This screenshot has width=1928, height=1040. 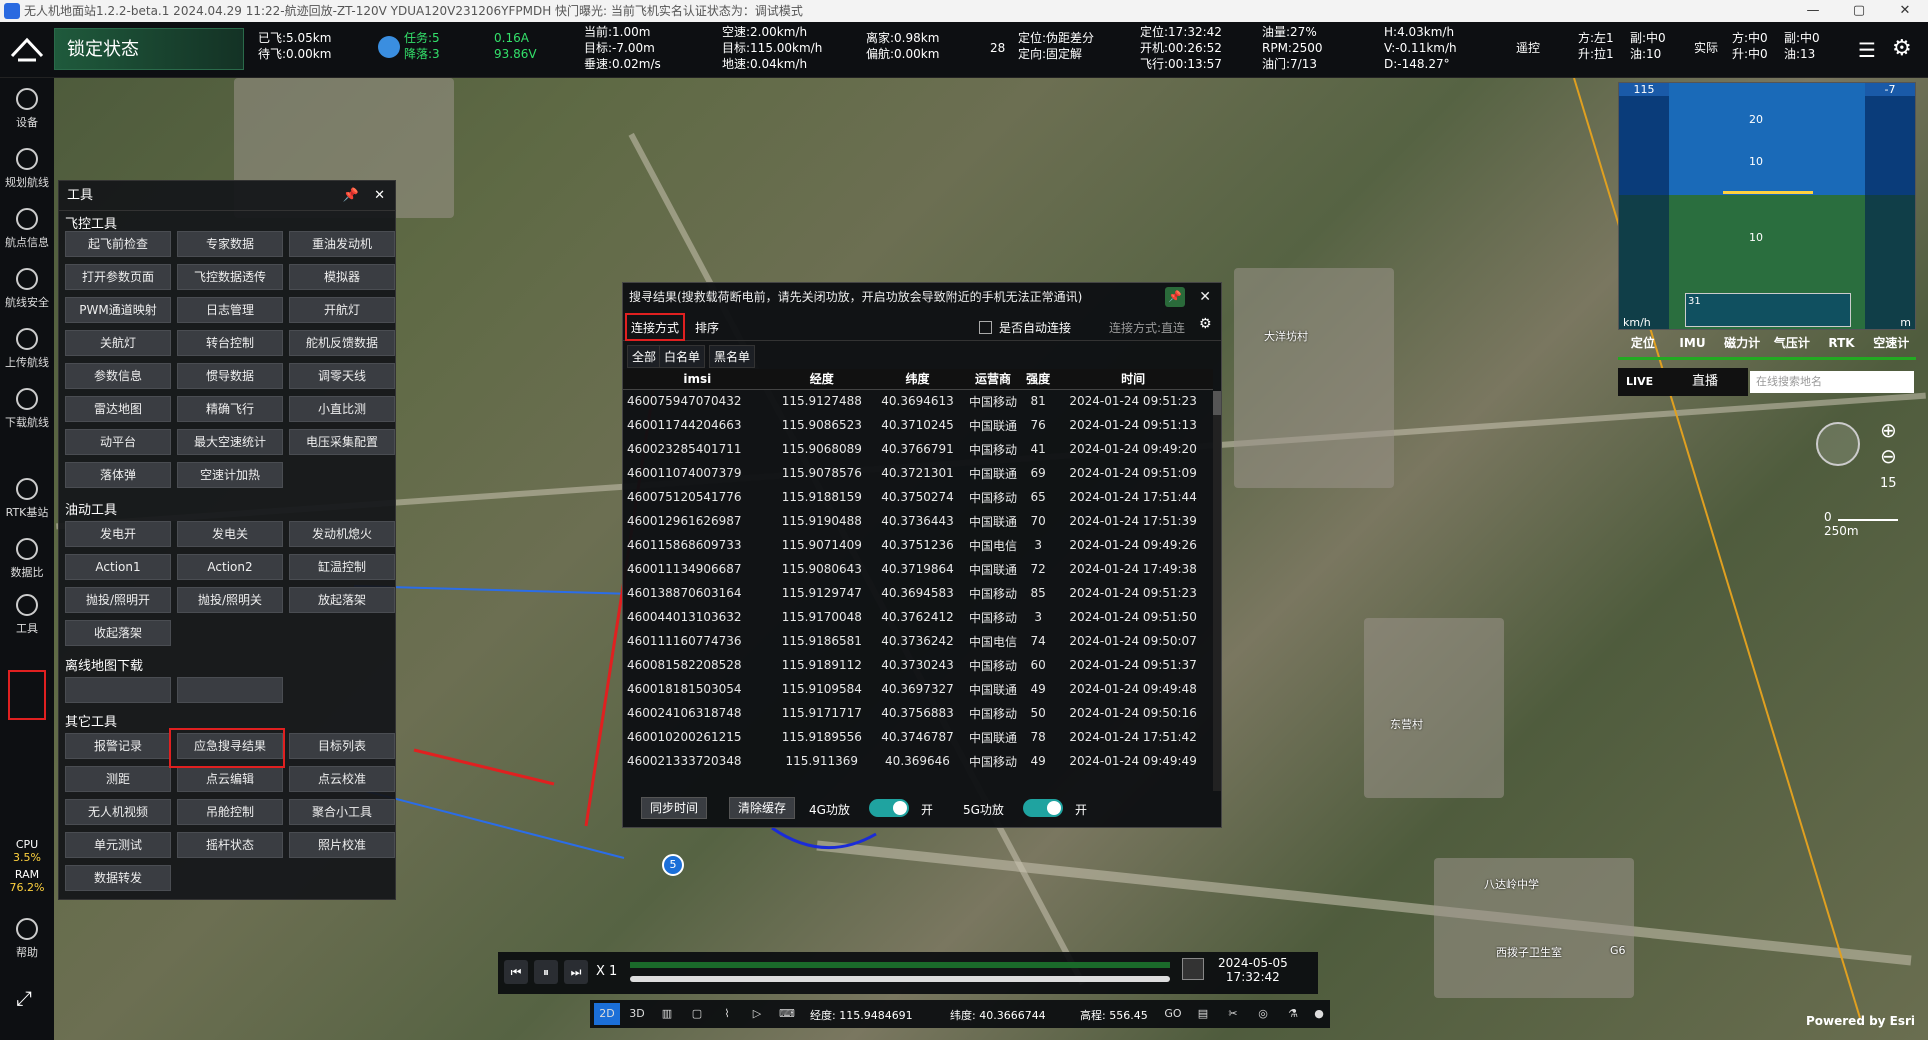 I want to click on table-scrollbar, so click(x=1217, y=591).